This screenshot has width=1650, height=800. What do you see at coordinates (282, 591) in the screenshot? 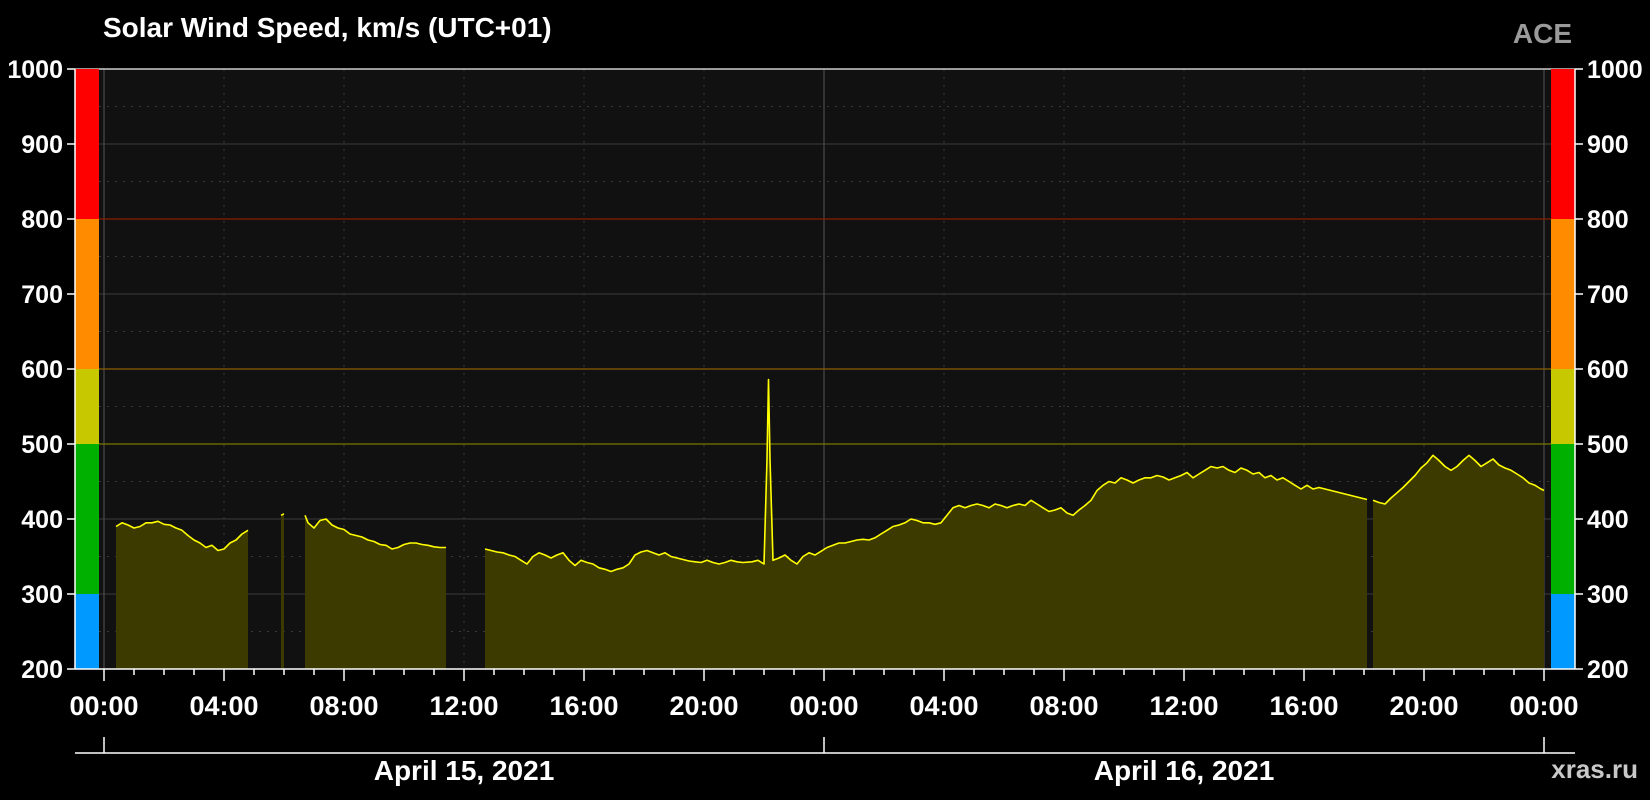
I see `speed-area` at bounding box center [282, 591].